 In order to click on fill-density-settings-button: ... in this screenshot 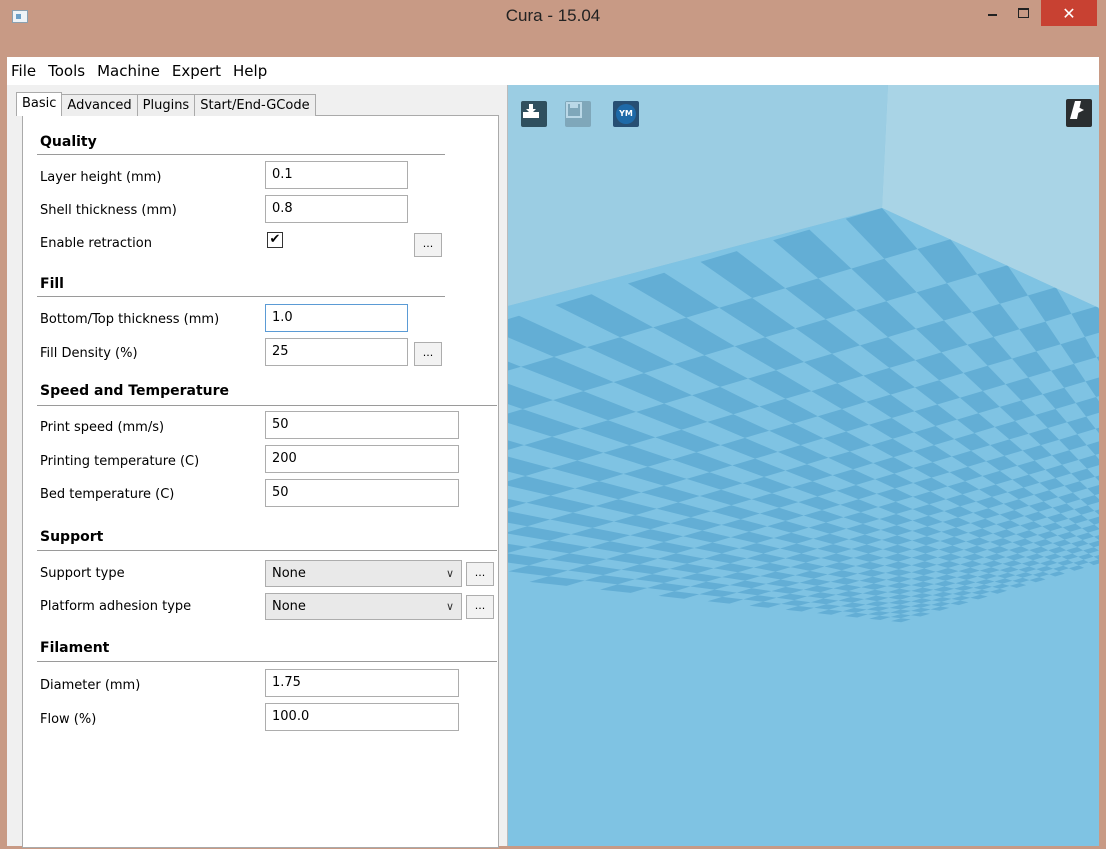, I will do `click(428, 354)`.